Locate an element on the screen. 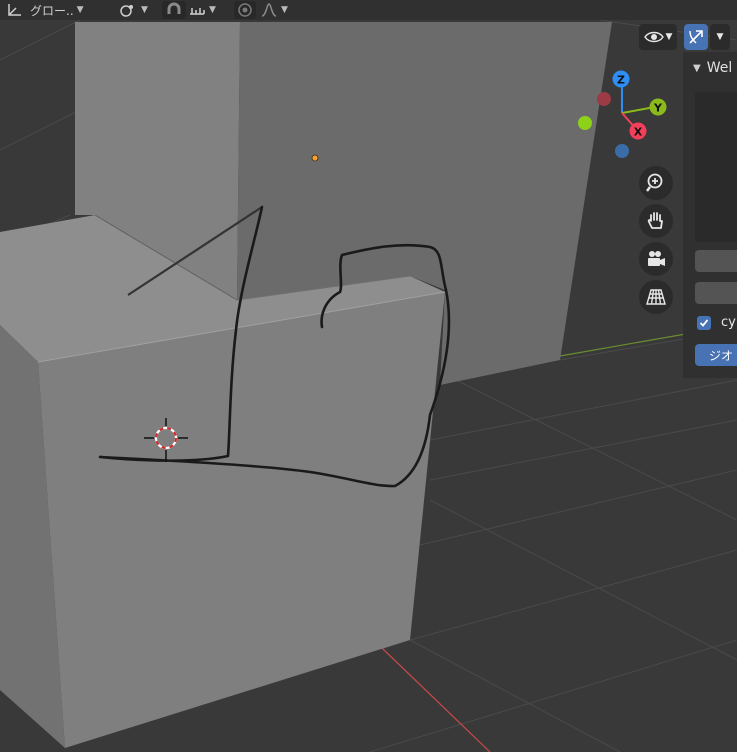 The width and height of the screenshot is (737, 752). zoom-icon is located at coordinates (654, 182).